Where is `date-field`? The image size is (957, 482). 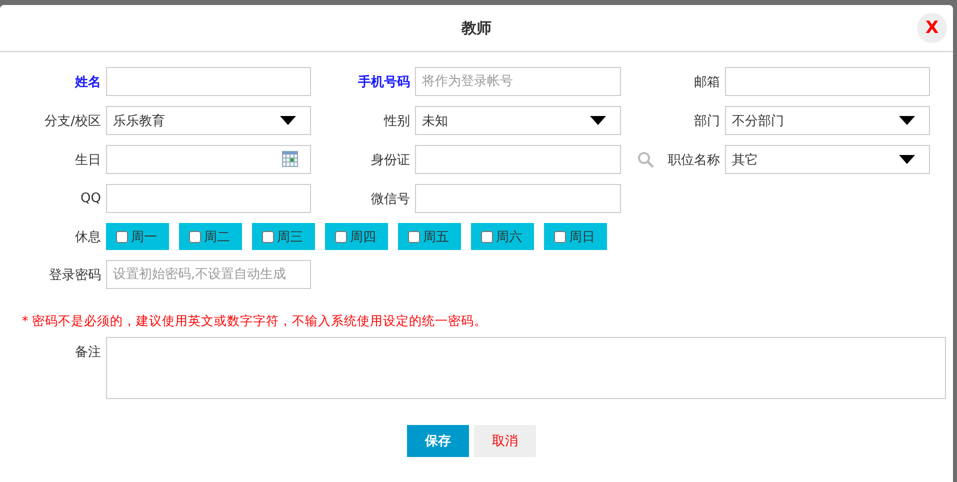 date-field is located at coordinates (208, 159).